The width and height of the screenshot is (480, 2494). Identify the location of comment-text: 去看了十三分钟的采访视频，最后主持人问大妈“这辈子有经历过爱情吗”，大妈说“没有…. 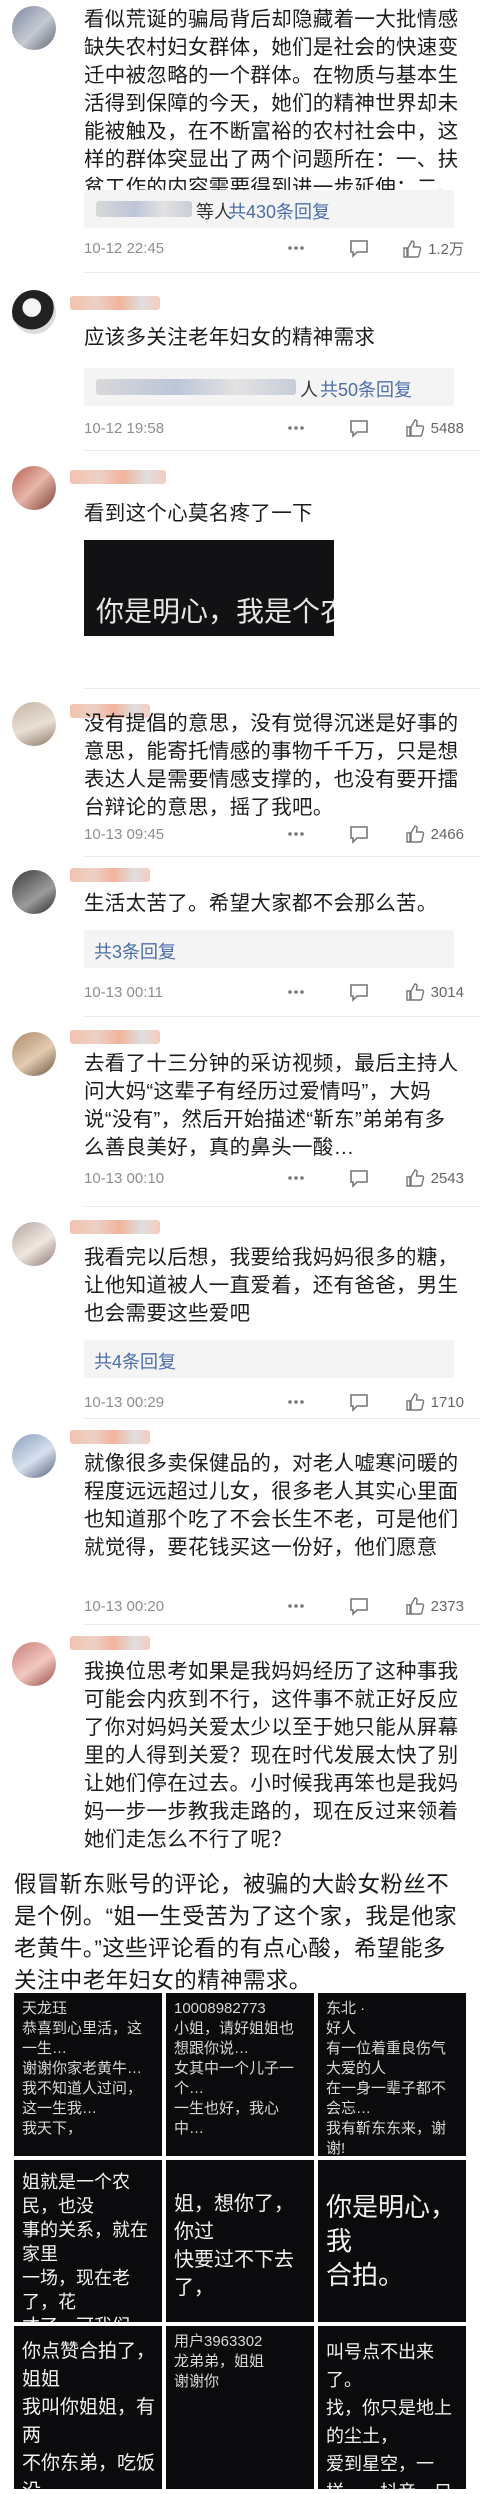
(271, 1105).